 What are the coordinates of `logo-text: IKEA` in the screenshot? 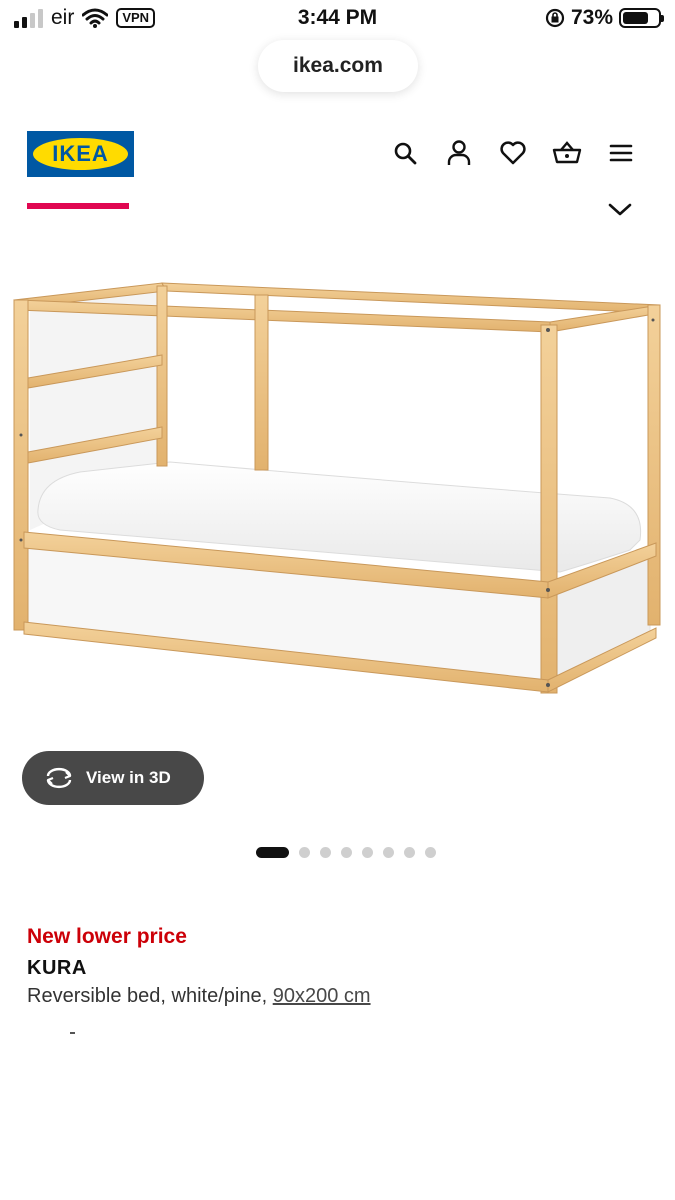 It's located at (80, 153).